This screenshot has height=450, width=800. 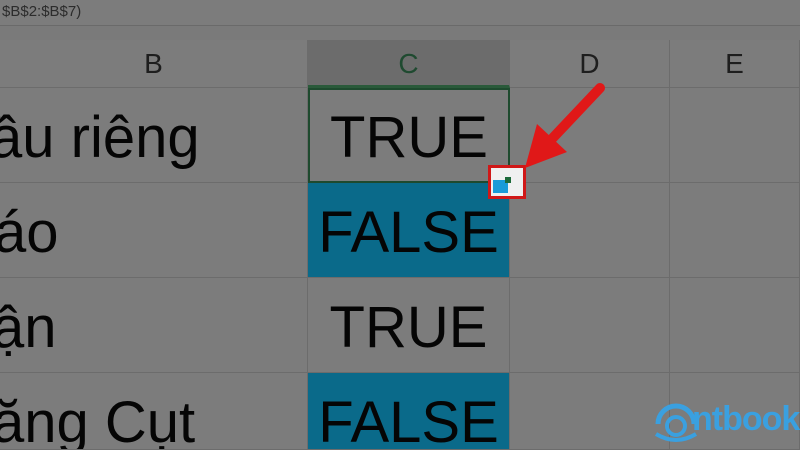 What do you see at coordinates (400, 33) in the screenshot?
I see `toolbar-gap` at bounding box center [400, 33].